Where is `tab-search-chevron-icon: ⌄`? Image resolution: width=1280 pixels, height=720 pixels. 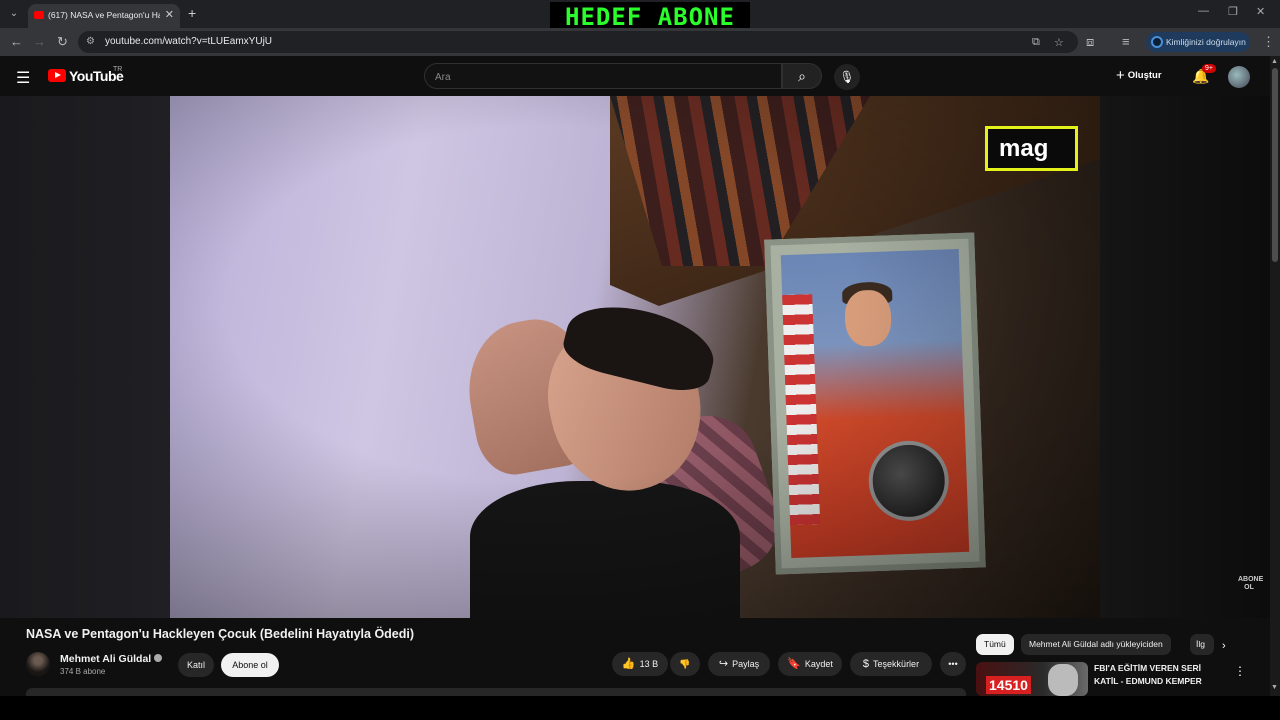 tab-search-chevron-icon: ⌄ is located at coordinates (14, 14).